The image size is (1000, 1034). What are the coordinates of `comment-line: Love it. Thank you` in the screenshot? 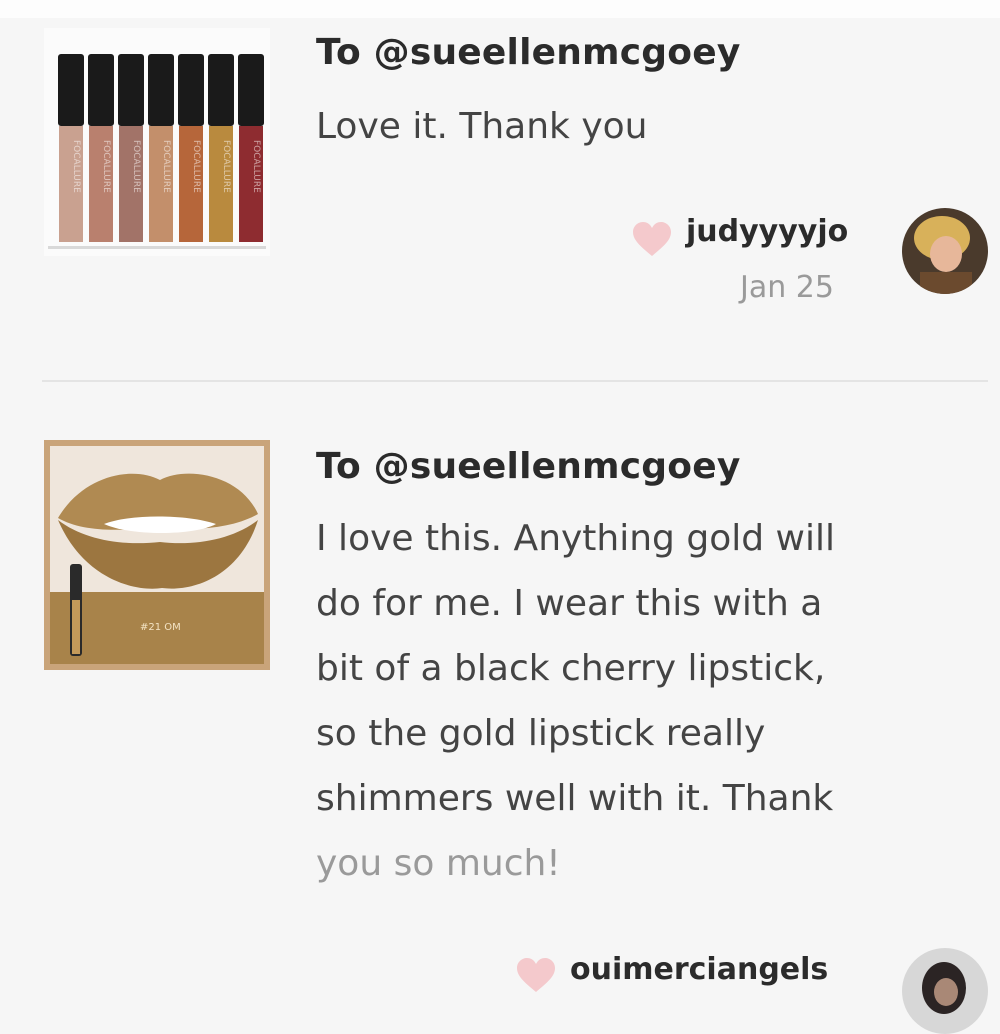 It's located at (482, 126).